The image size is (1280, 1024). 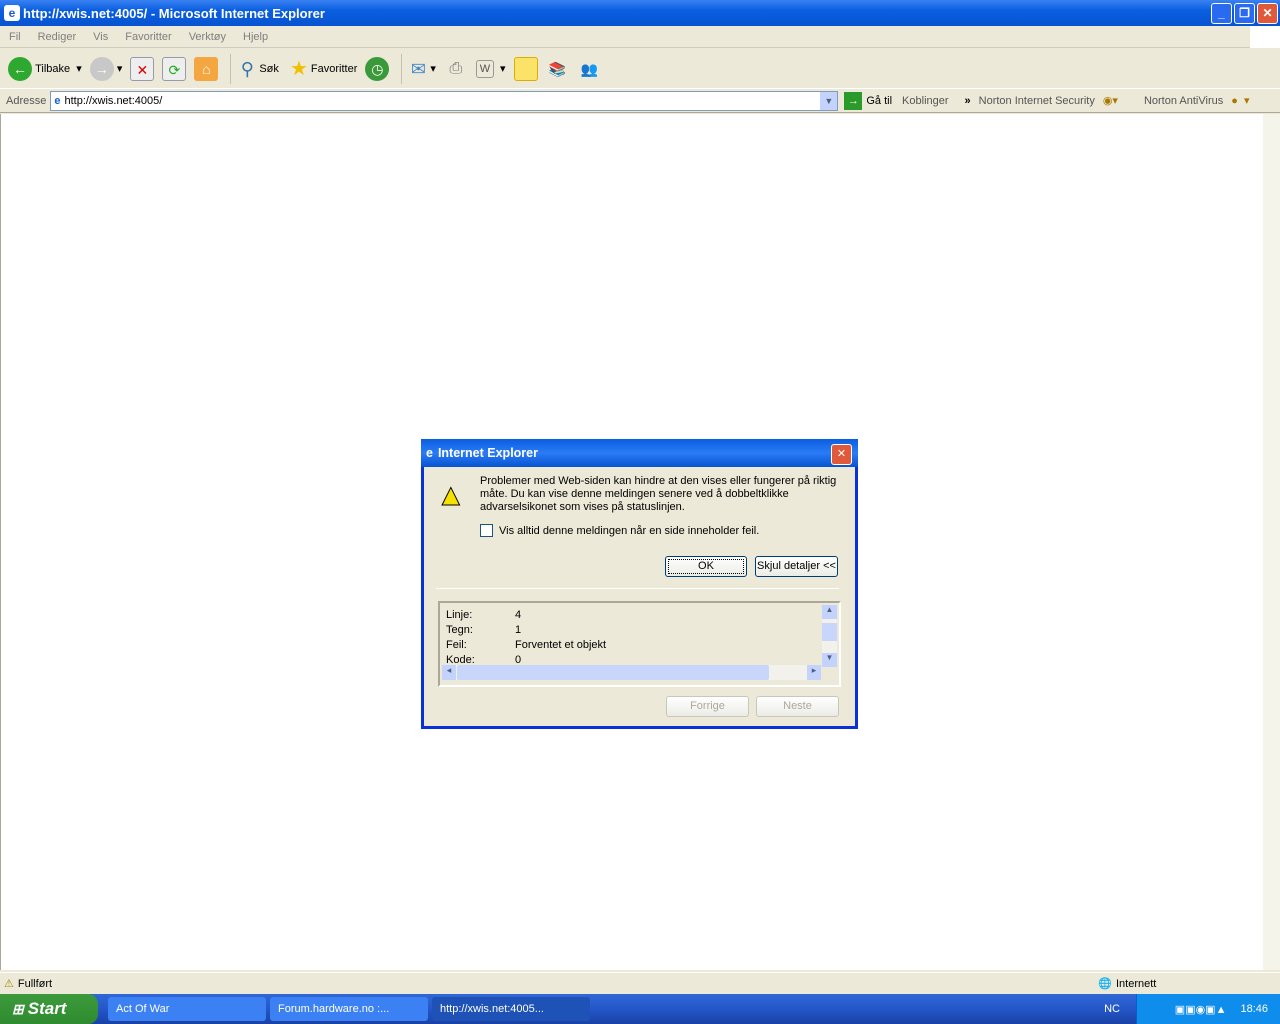 What do you see at coordinates (459, 630) in the screenshot?
I see `detail-key: Tegn:` at bounding box center [459, 630].